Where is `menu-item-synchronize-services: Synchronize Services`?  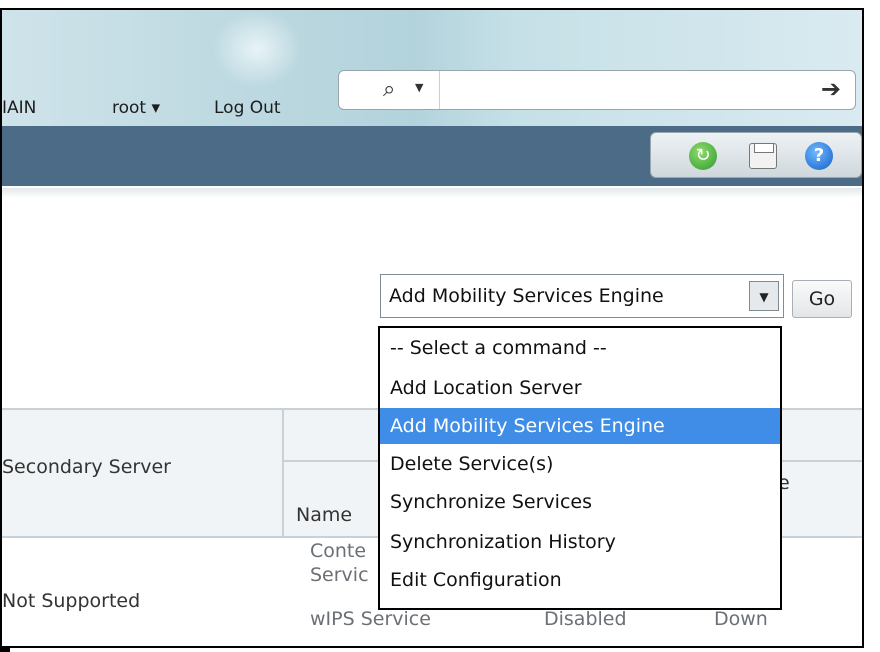
menu-item-synchronize-services: Synchronize Services is located at coordinates (580, 502).